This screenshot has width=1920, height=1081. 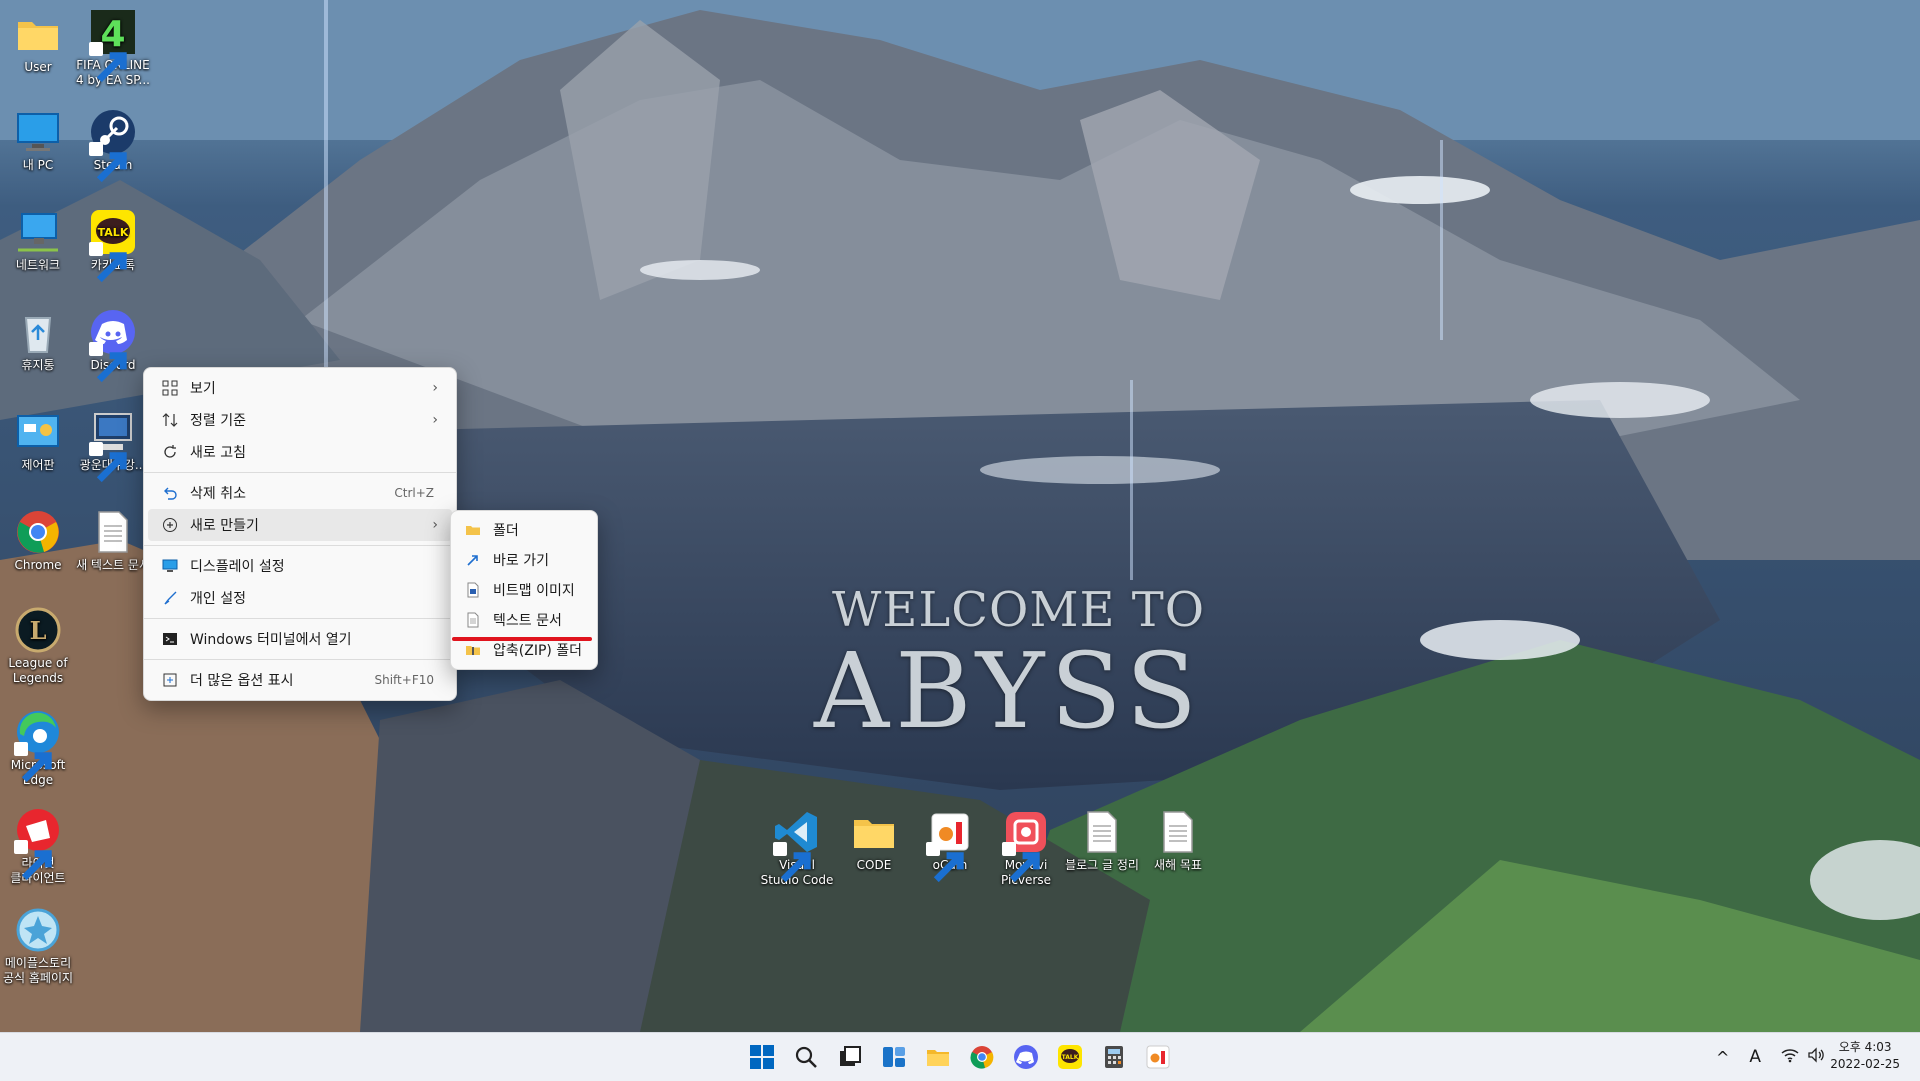 I want to click on more-options-icon, so click(x=170, y=680).